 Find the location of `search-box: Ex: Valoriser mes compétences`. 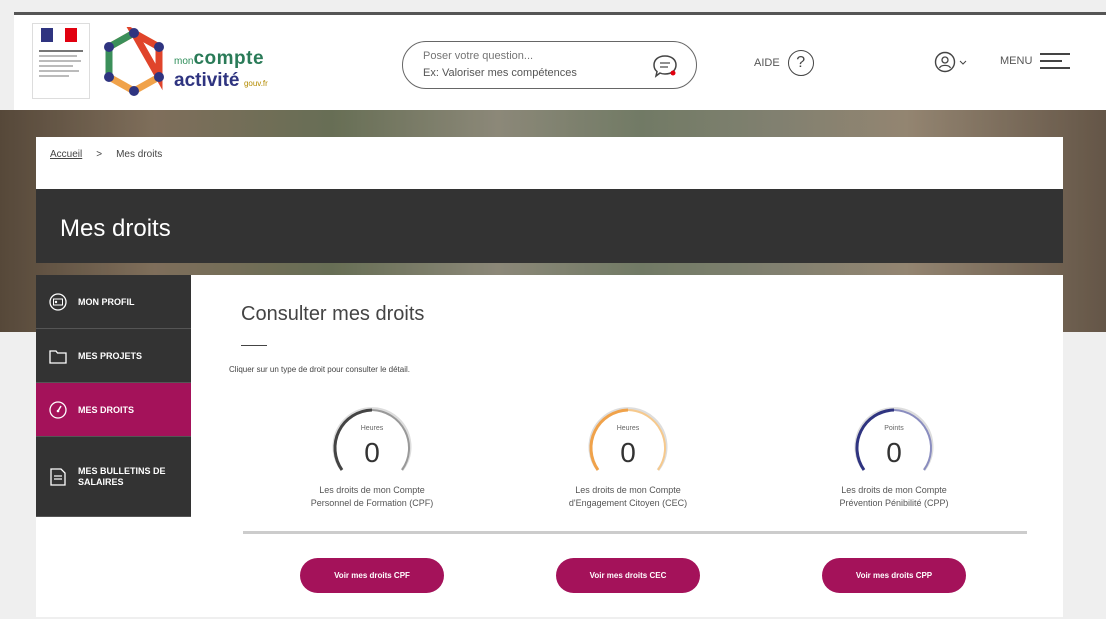

search-box: Ex: Valoriser mes compétences is located at coordinates (549, 65).